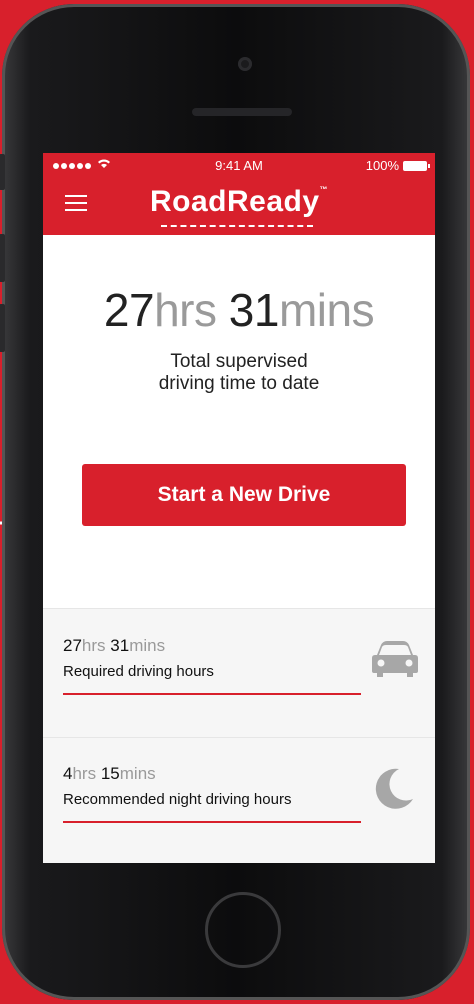 This screenshot has height=1004, width=474. What do you see at coordinates (129, 310) in the screenshot?
I see `total-hours-value: 27` at bounding box center [129, 310].